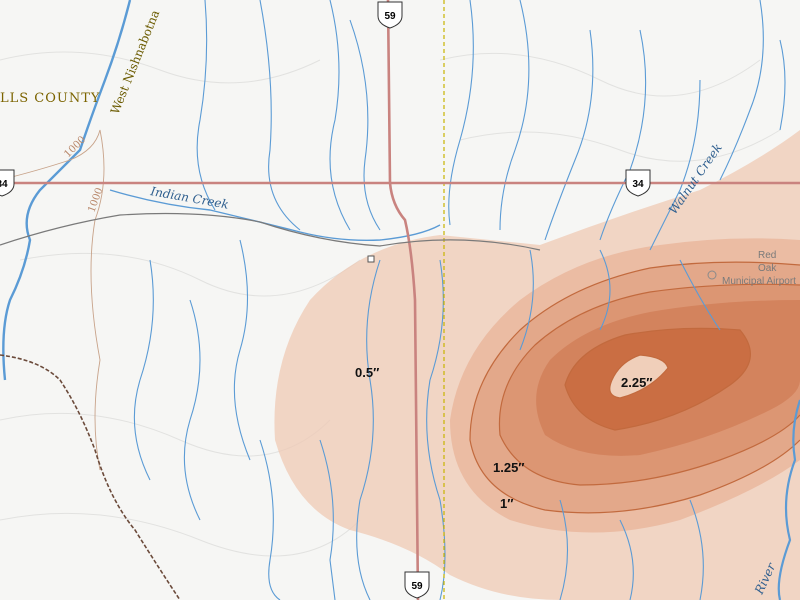 Image resolution: width=800 pixels, height=600 pixels. What do you see at coordinates (637, 382) in the screenshot?
I see `isohyet-label-2-25: 2.25″` at bounding box center [637, 382].